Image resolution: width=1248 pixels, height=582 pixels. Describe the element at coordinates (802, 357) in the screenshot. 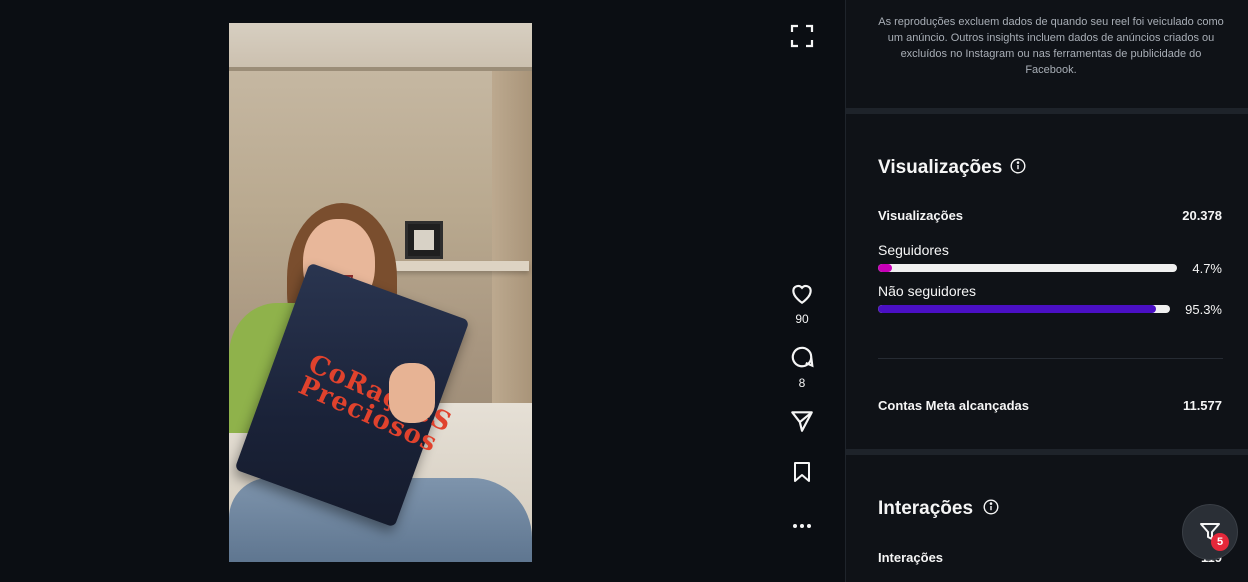

I see `comment-icon` at that location.